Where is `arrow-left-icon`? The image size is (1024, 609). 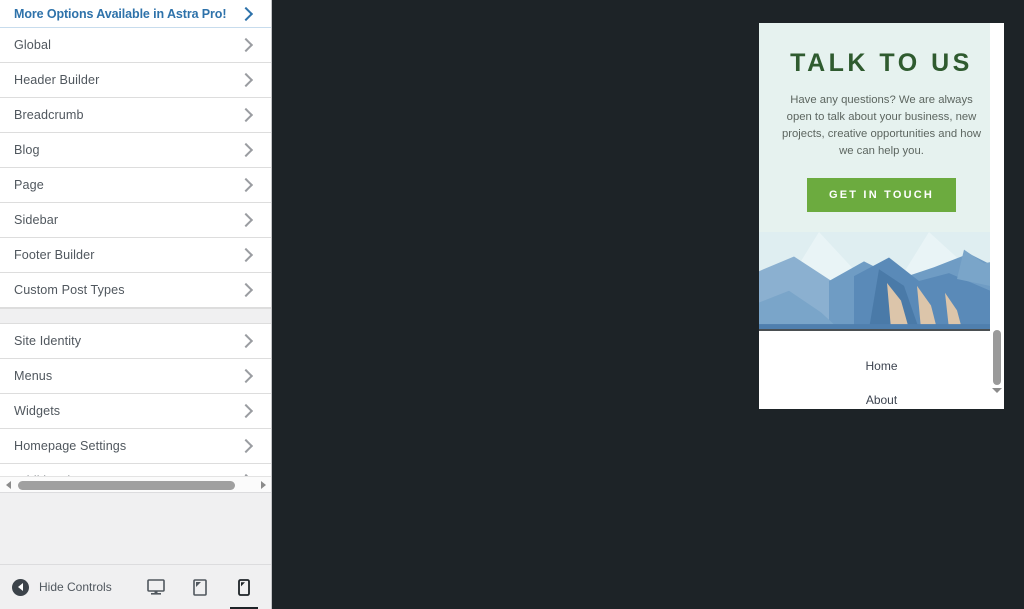 arrow-left-icon is located at coordinates (8, 485).